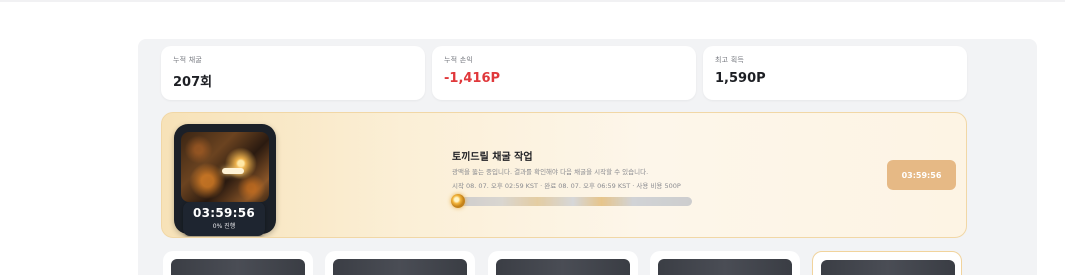  Describe the element at coordinates (293, 73) in the screenshot. I see `stat-total-mining: 누적 채굴 207회` at that location.